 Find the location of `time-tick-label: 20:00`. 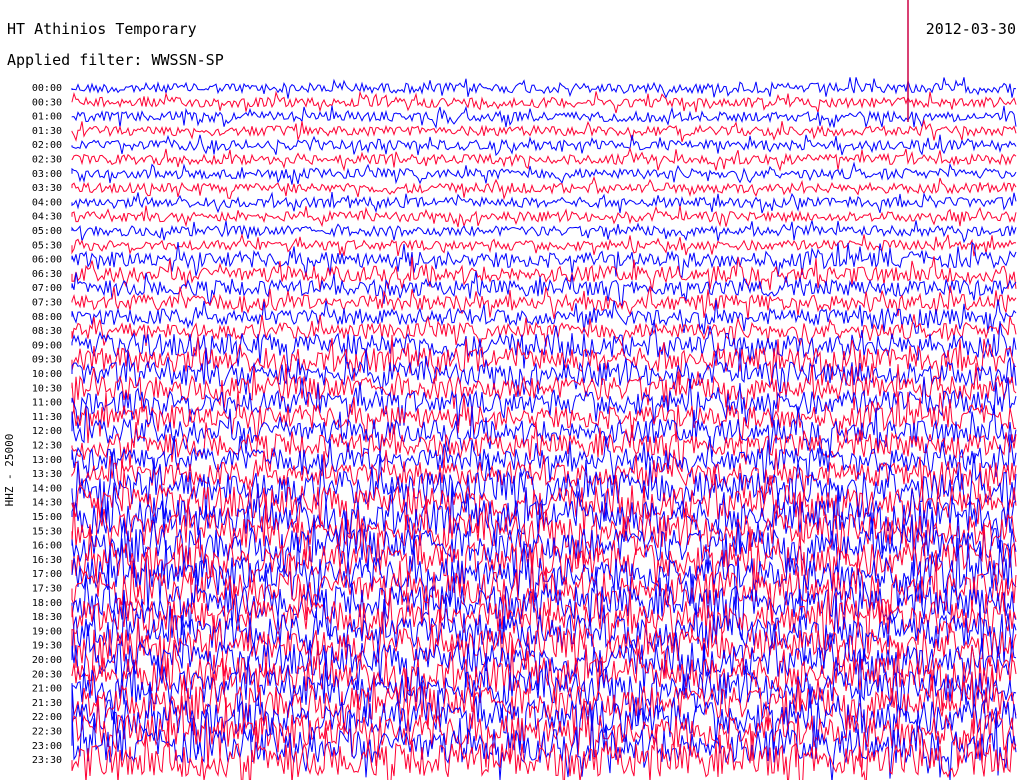

time-tick-label: 20:00 is located at coordinates (47, 660).